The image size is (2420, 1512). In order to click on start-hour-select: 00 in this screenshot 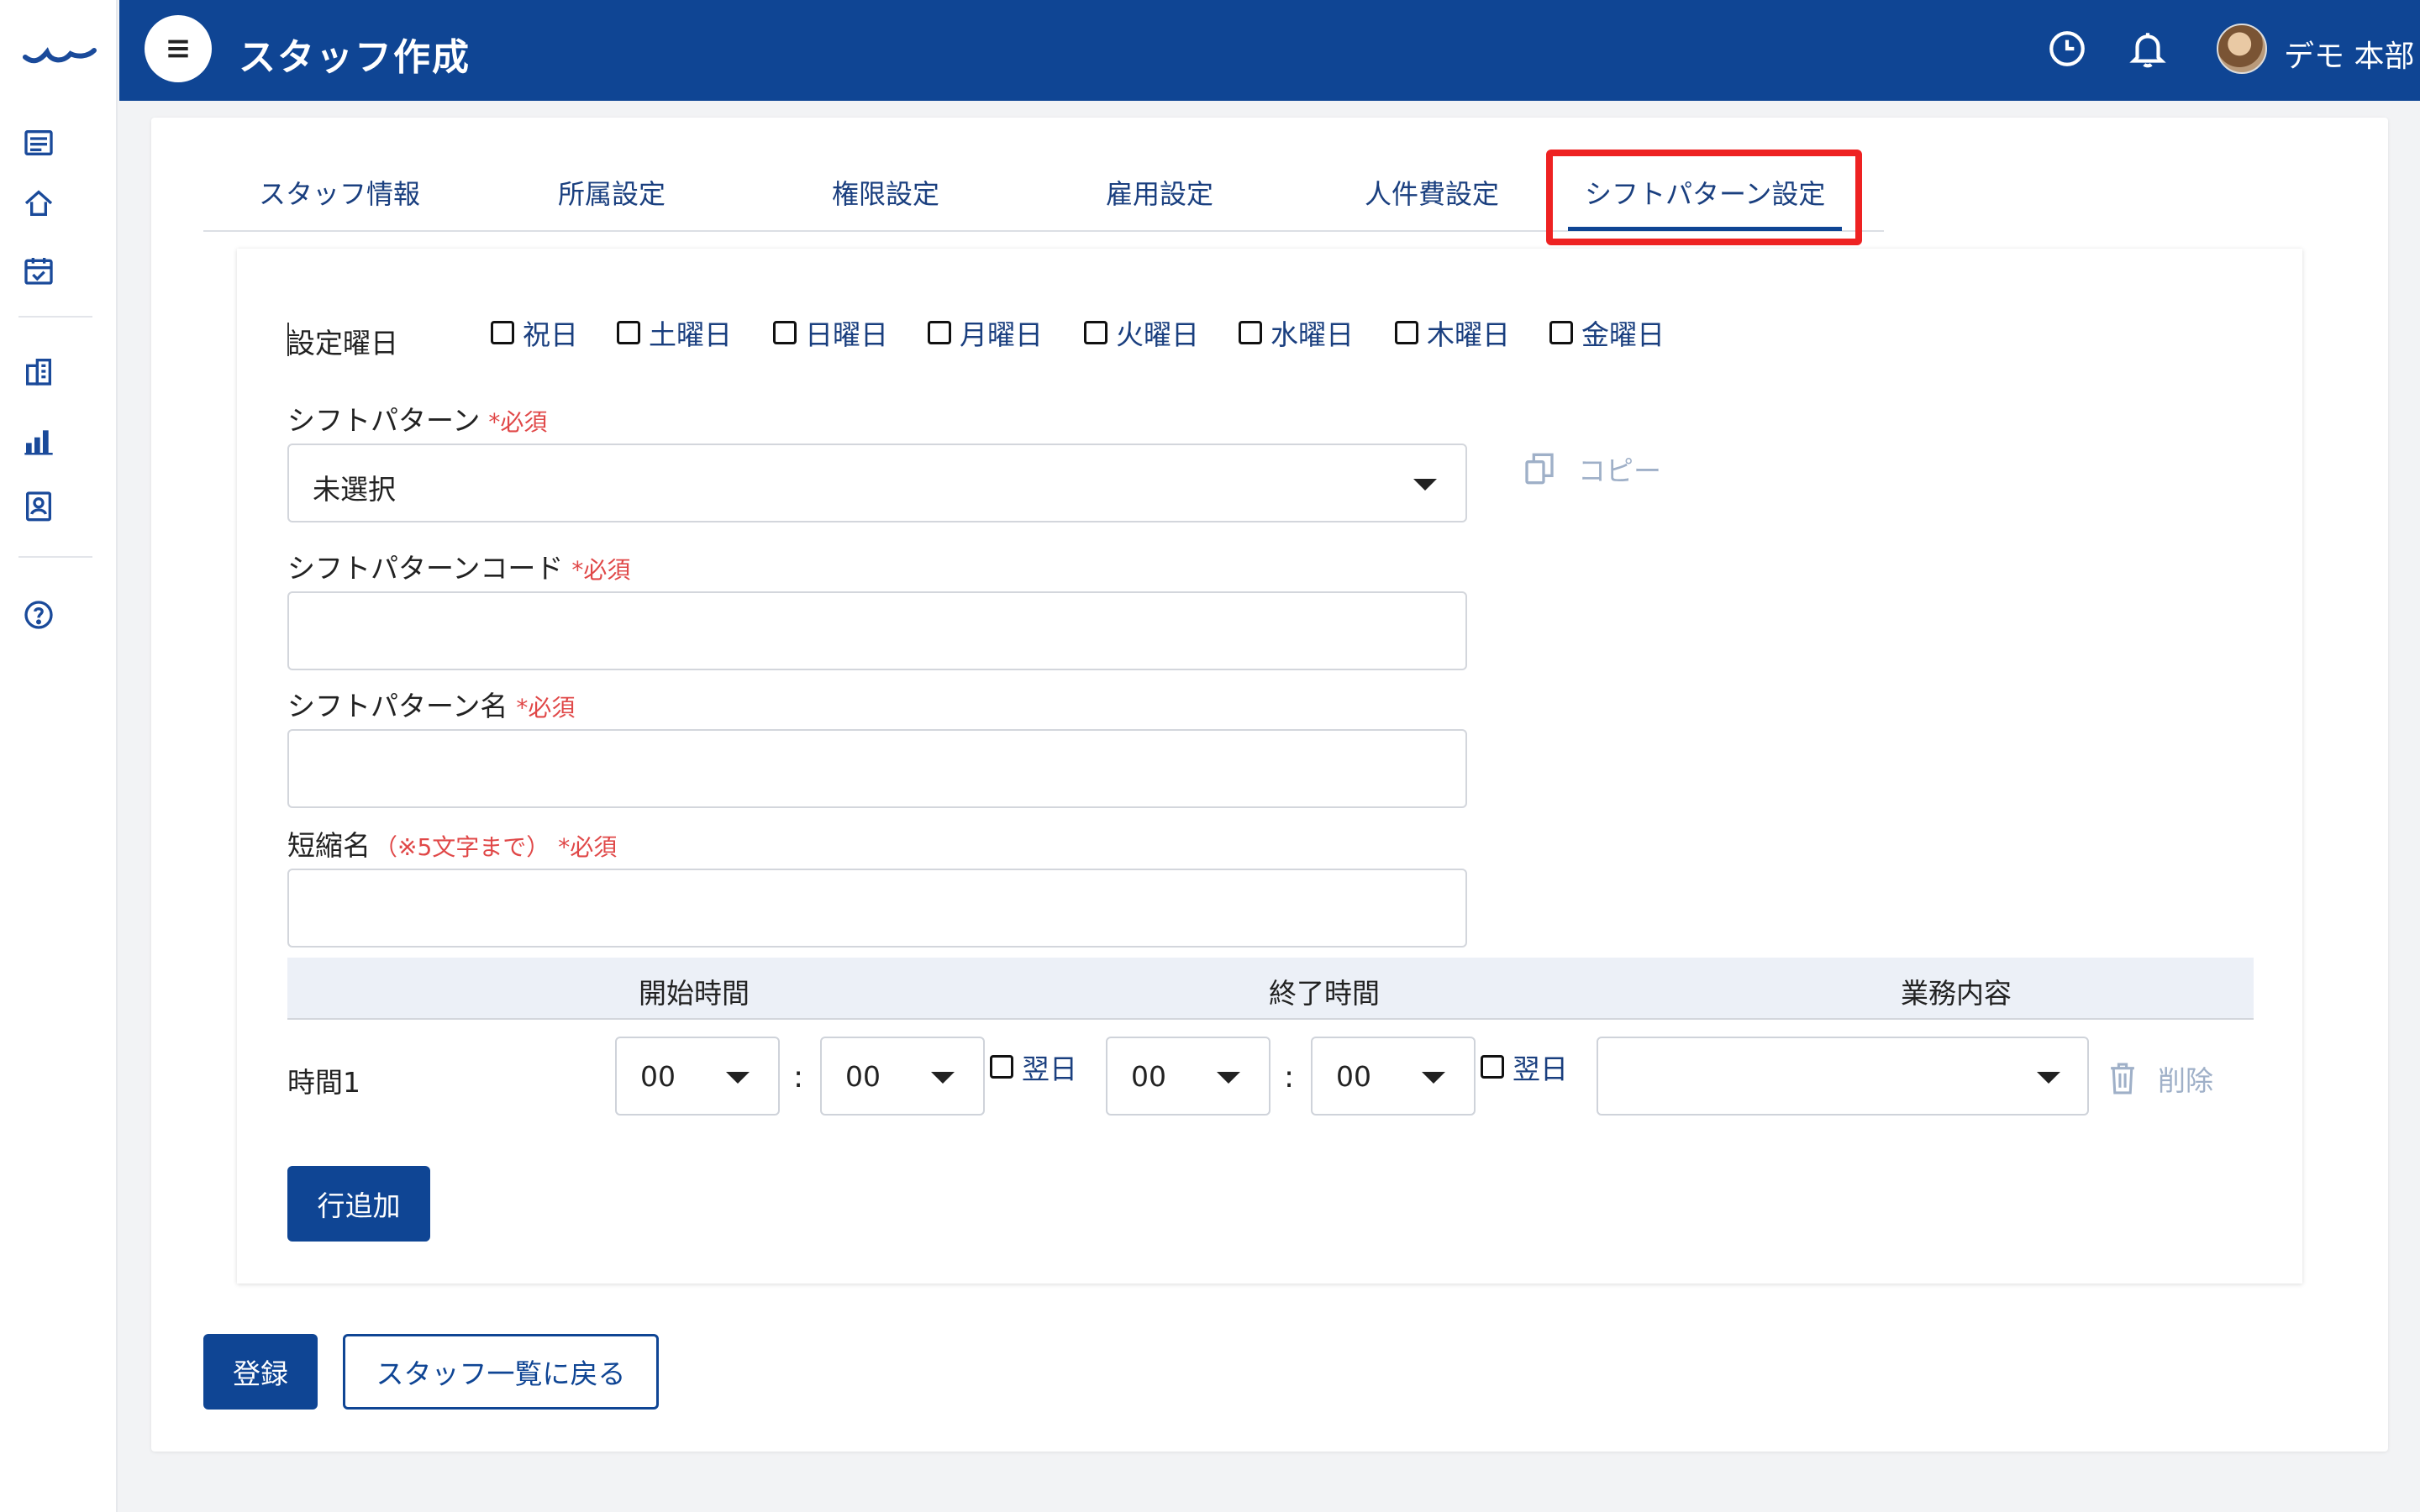, I will do `click(697, 1076)`.